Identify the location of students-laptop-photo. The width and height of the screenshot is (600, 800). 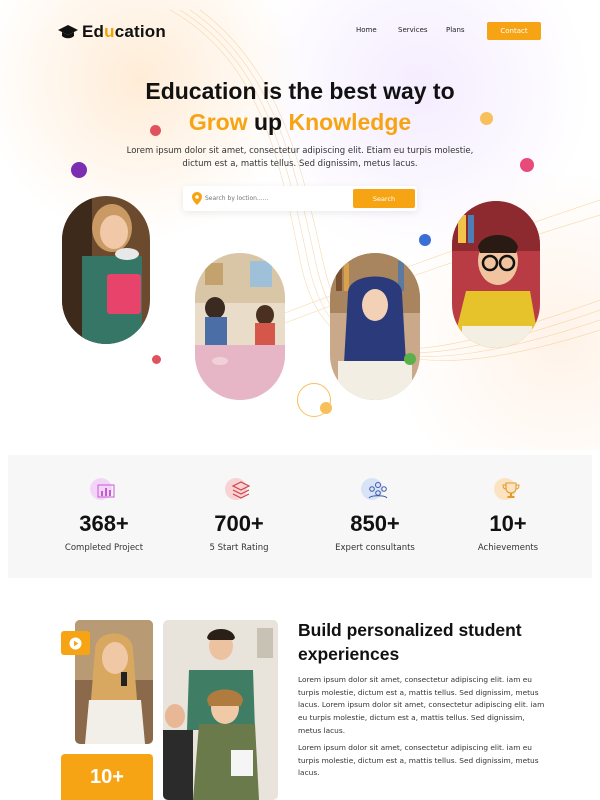
(220, 710).